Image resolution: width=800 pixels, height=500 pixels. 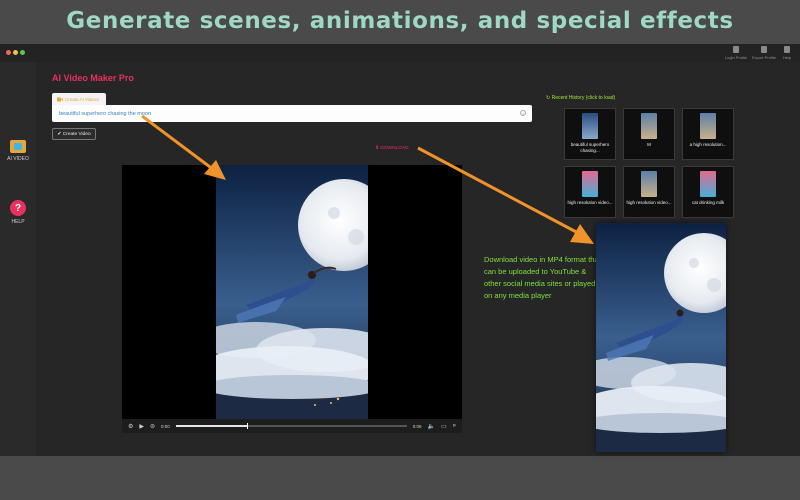 What do you see at coordinates (18, 259) in the screenshot?
I see `sidebar: AI VIDEO ? HELP` at bounding box center [18, 259].